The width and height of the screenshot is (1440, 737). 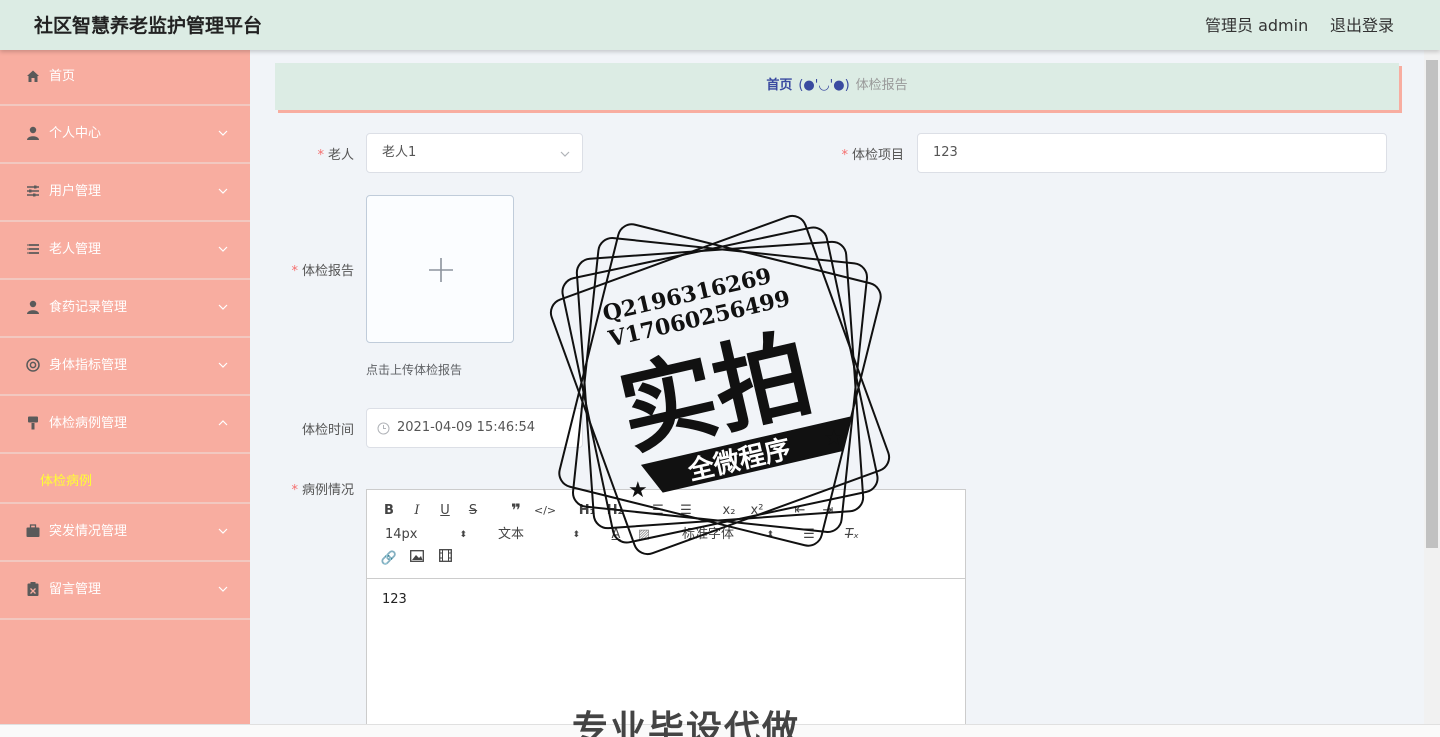 I want to click on exam-time-picker: 2021-04-09 15:46:54, so click(x=474, y=428).